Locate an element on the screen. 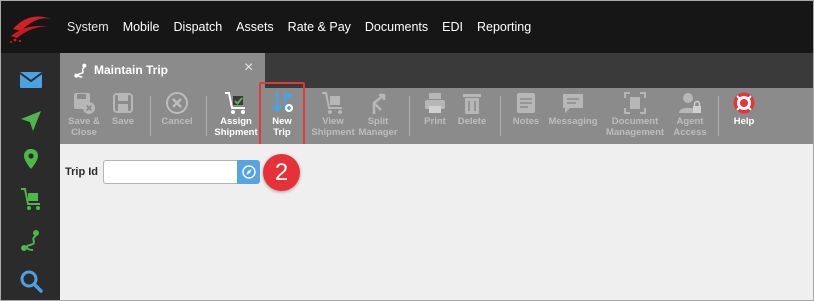  lifebuoy-icon is located at coordinates (744, 103).